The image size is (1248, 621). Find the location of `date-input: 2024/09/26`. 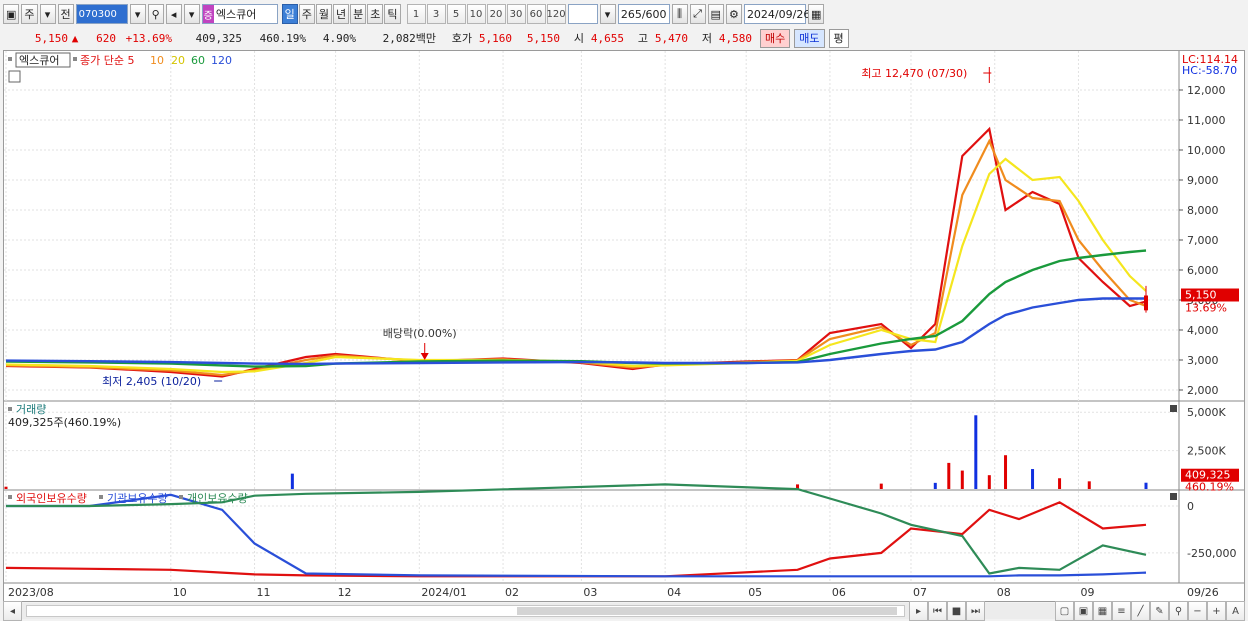

date-input: 2024/09/26 is located at coordinates (776, 14).